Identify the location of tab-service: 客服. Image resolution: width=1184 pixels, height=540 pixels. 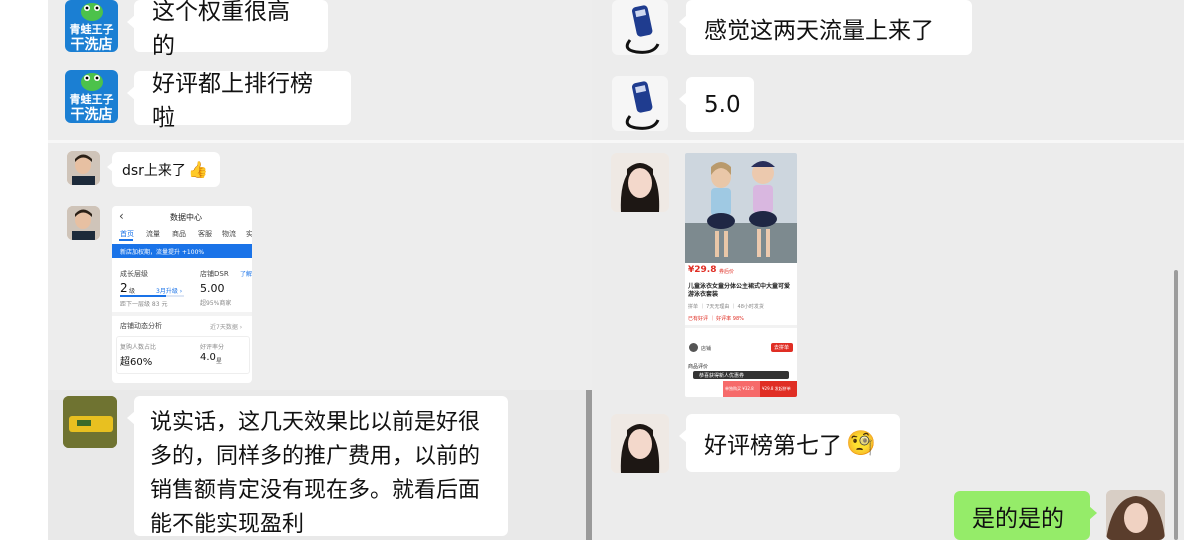
(205, 234).